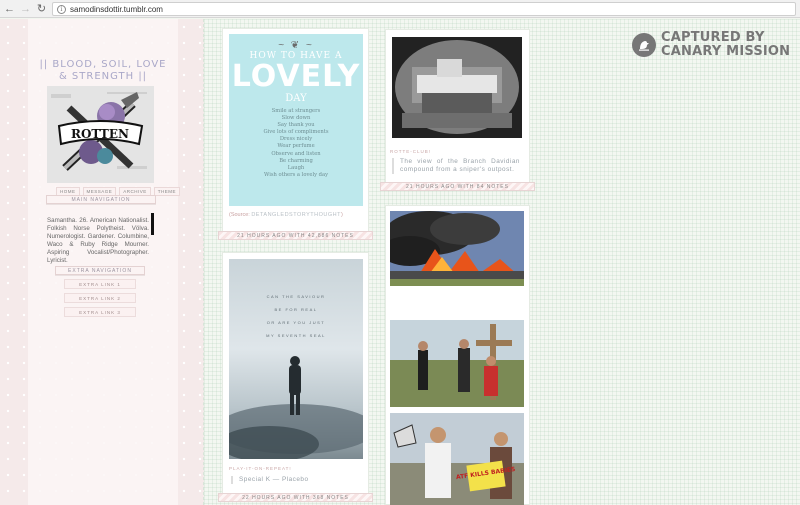  I want to click on quote-line: Smile at strangers, so click(296, 111).